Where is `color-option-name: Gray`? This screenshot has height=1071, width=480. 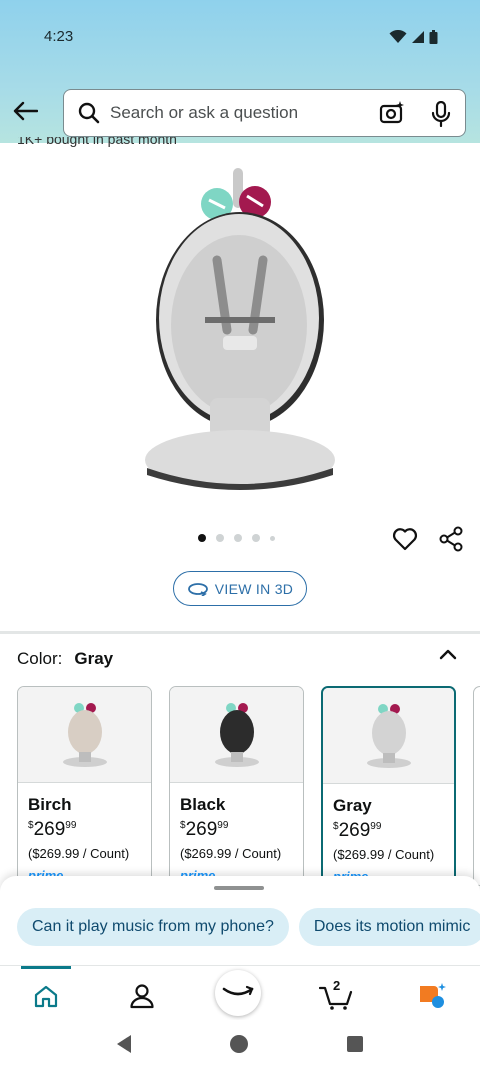
color-option-name: Gray is located at coordinates (352, 805).